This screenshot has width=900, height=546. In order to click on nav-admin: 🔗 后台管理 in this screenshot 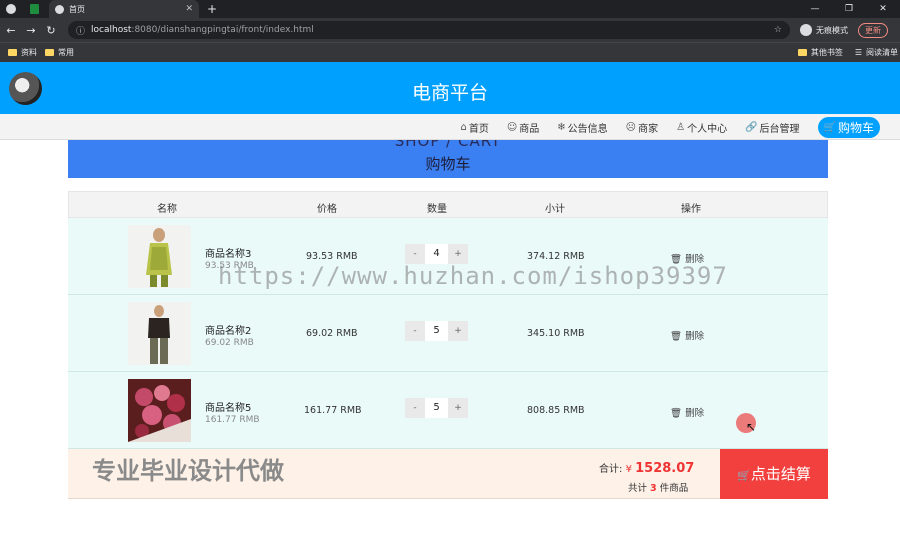, I will do `click(772, 127)`.